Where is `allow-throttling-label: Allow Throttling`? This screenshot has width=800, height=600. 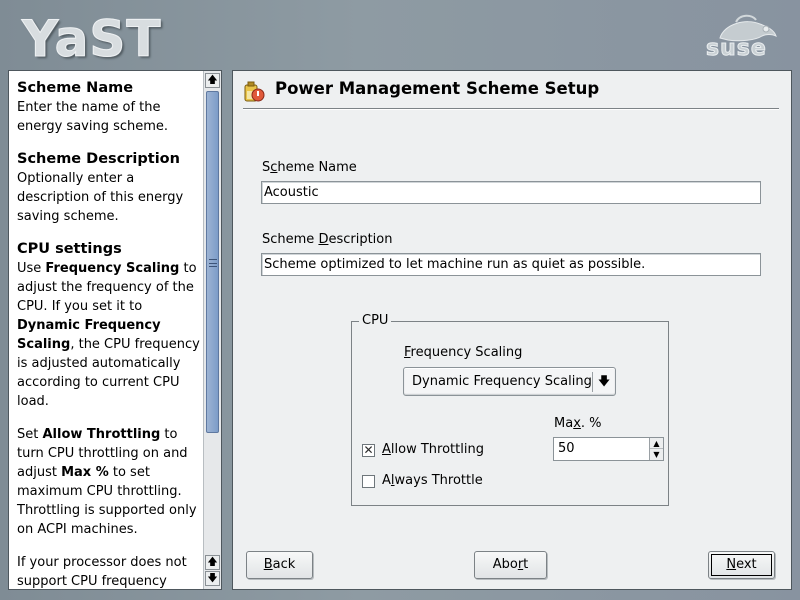 allow-throttling-label: Allow Throttling is located at coordinates (433, 449).